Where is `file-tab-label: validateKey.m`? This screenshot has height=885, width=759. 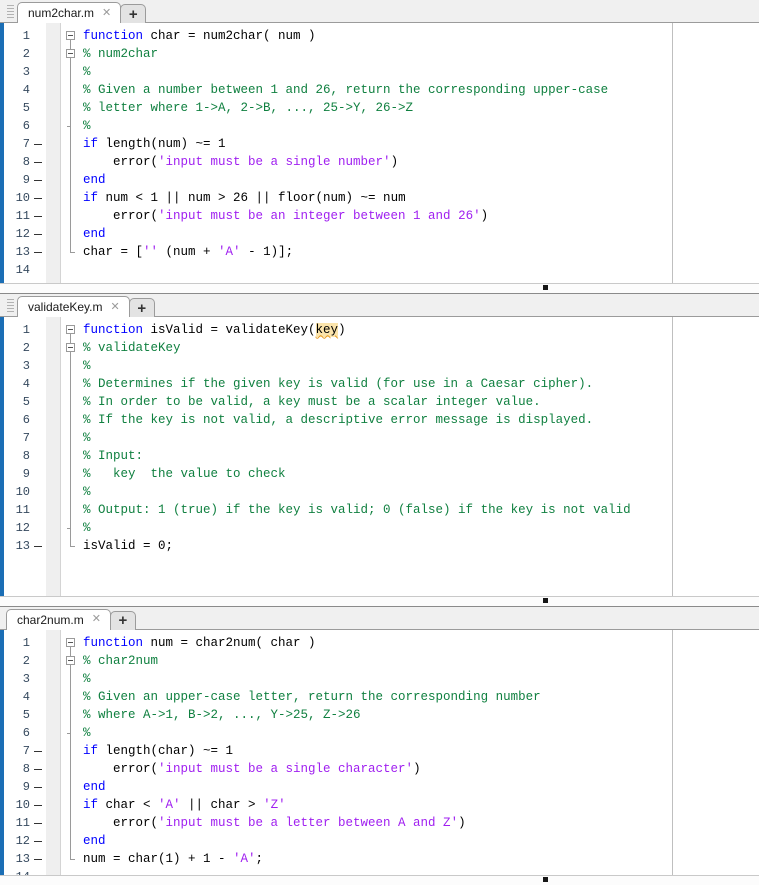
file-tab-label: validateKey.m is located at coordinates (65, 307).